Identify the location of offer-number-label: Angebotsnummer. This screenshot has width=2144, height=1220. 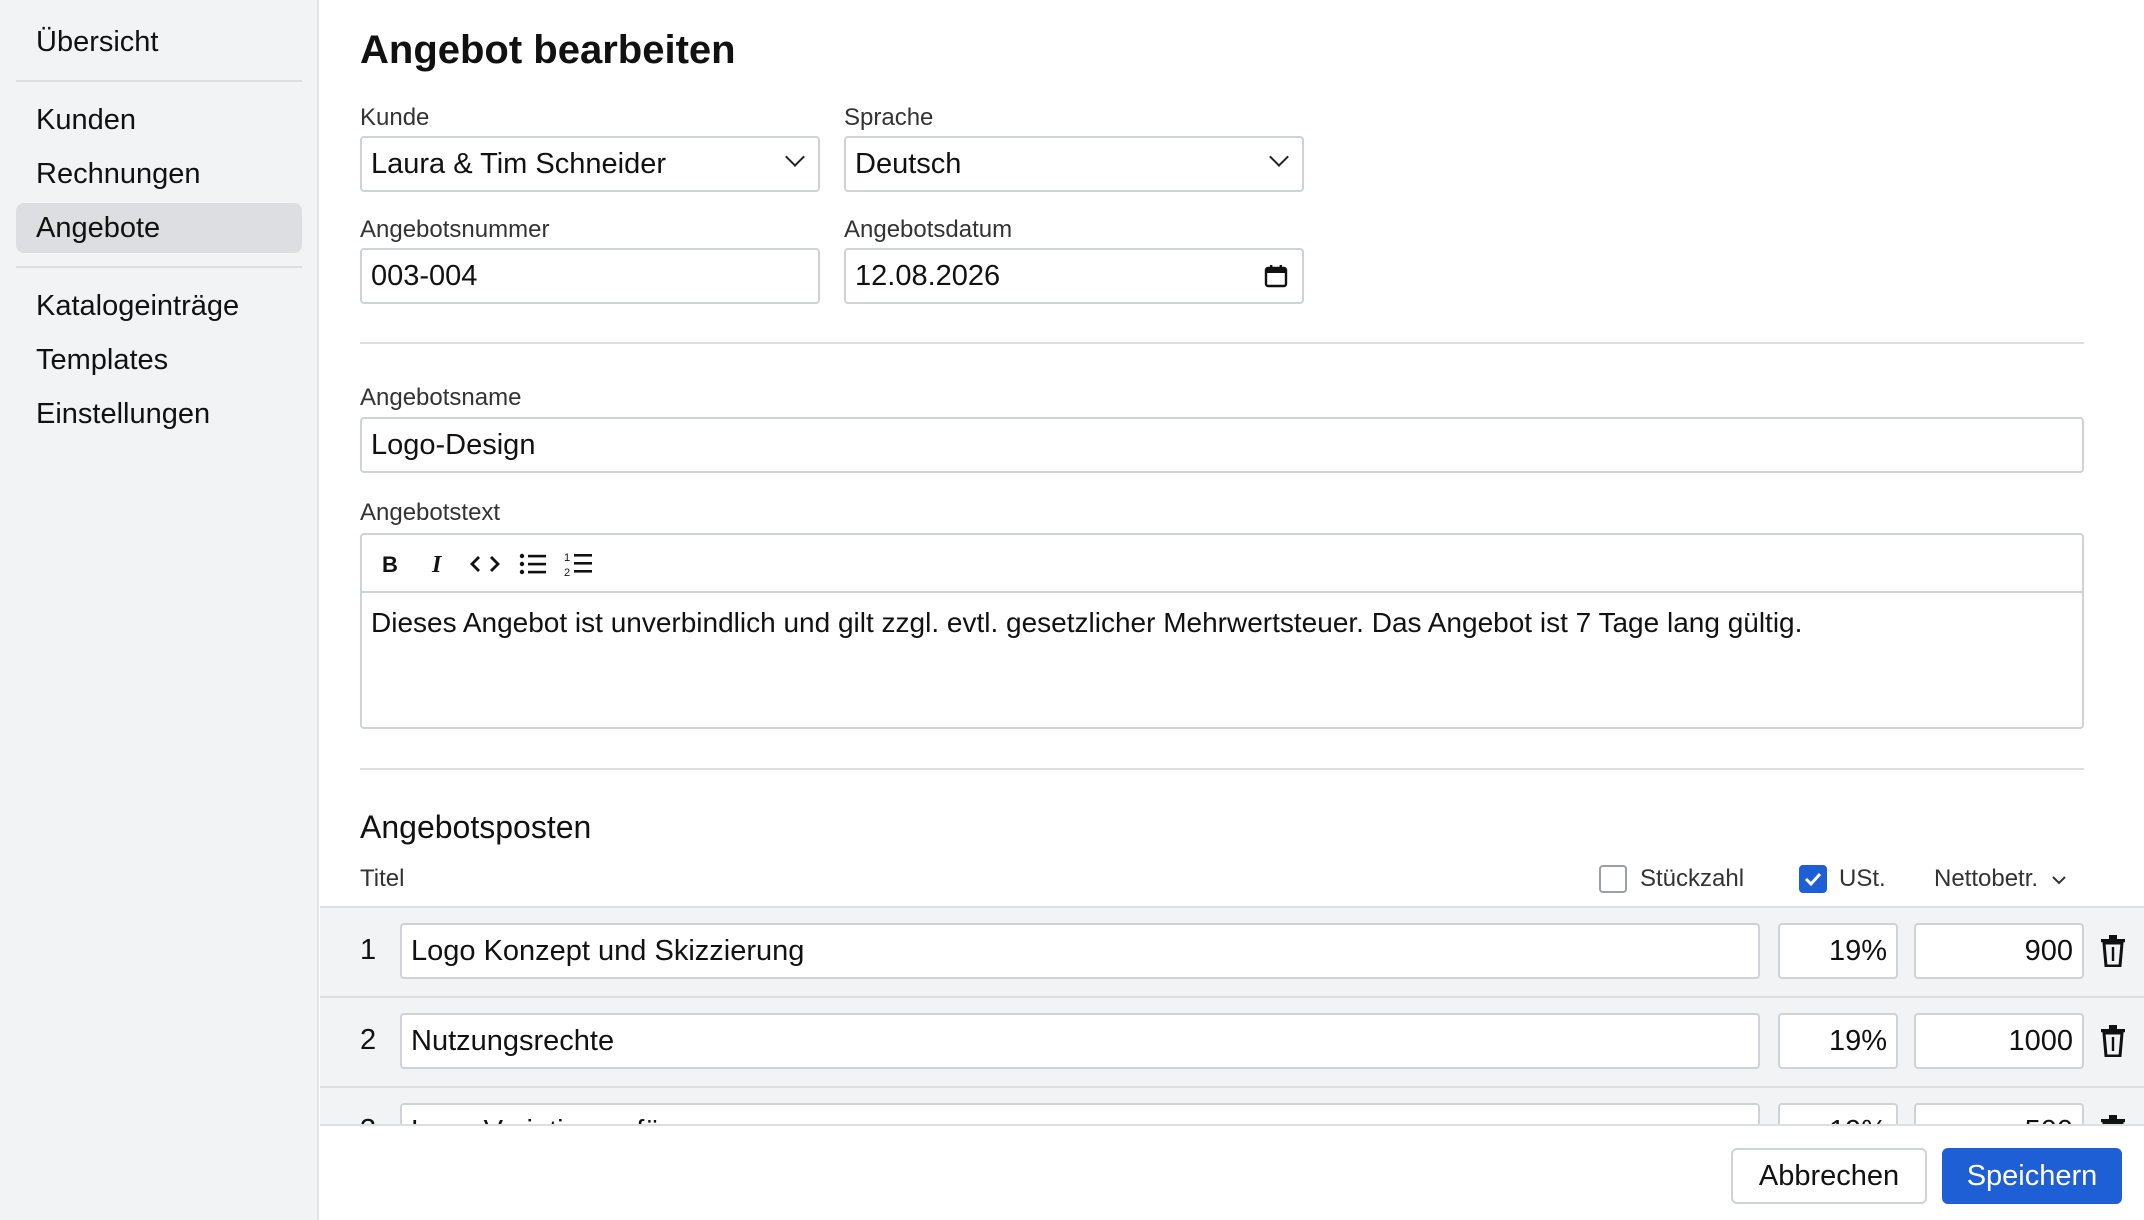
(455, 229).